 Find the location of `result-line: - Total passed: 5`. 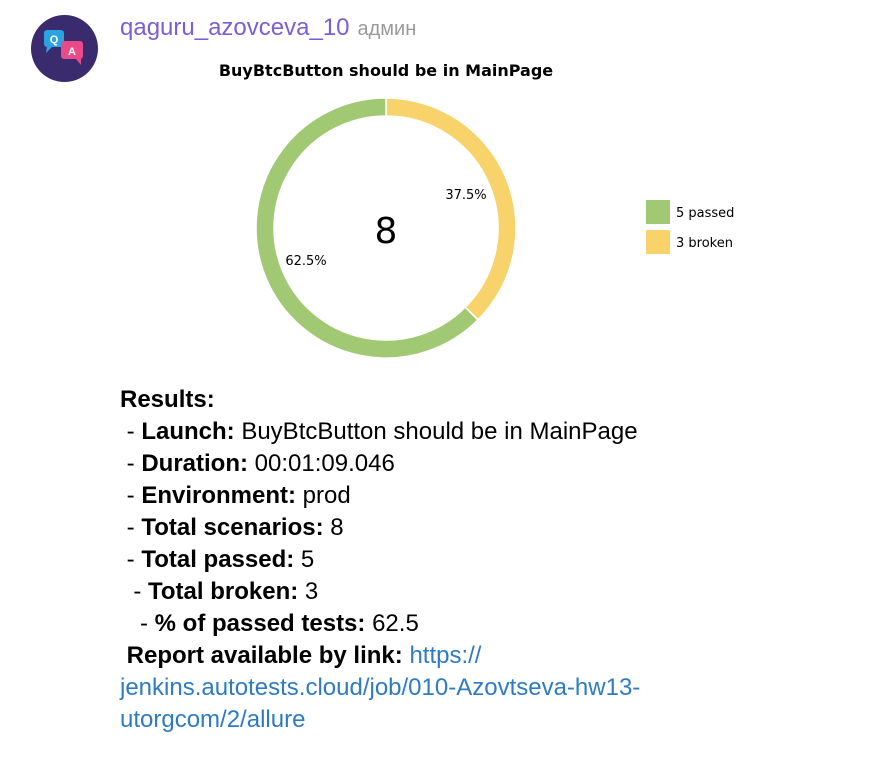

result-line: - Total passed: 5 is located at coordinates (500, 560).